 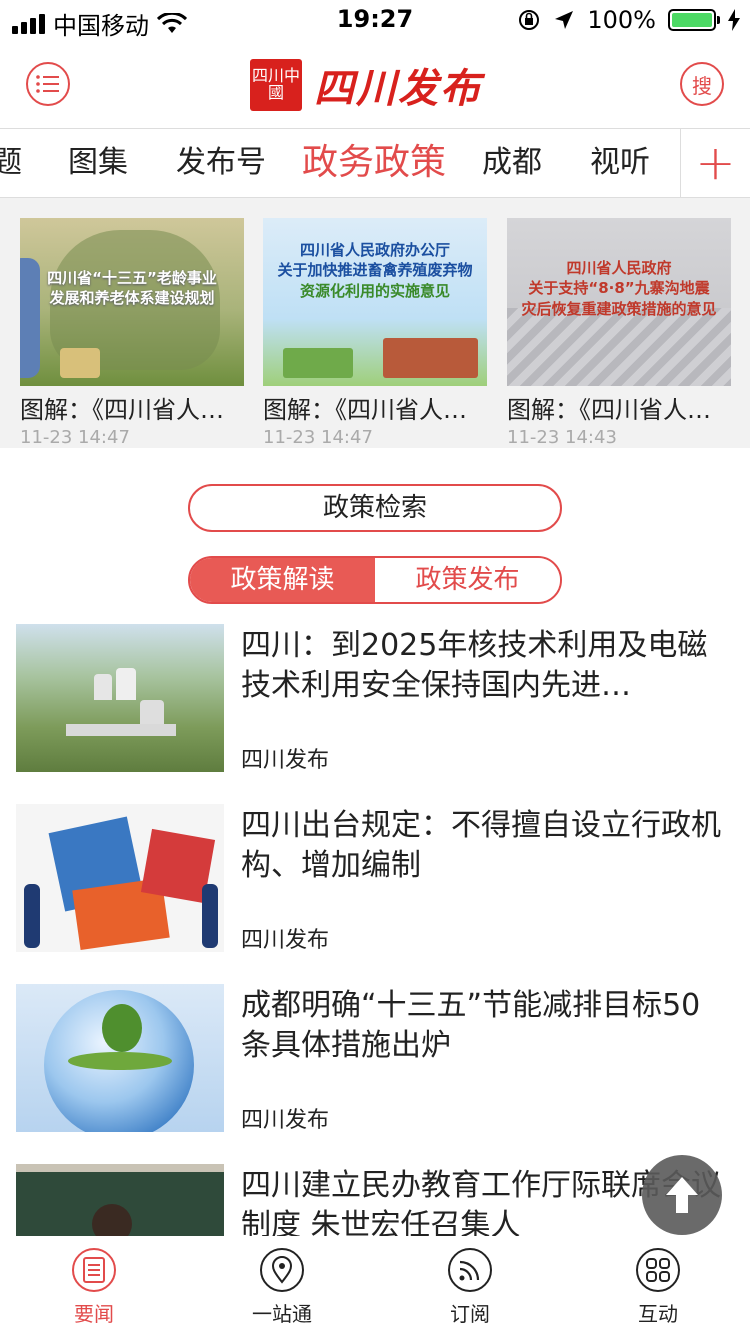 I want to click on tabbar-label: 要闻, so click(x=94, y=1314).